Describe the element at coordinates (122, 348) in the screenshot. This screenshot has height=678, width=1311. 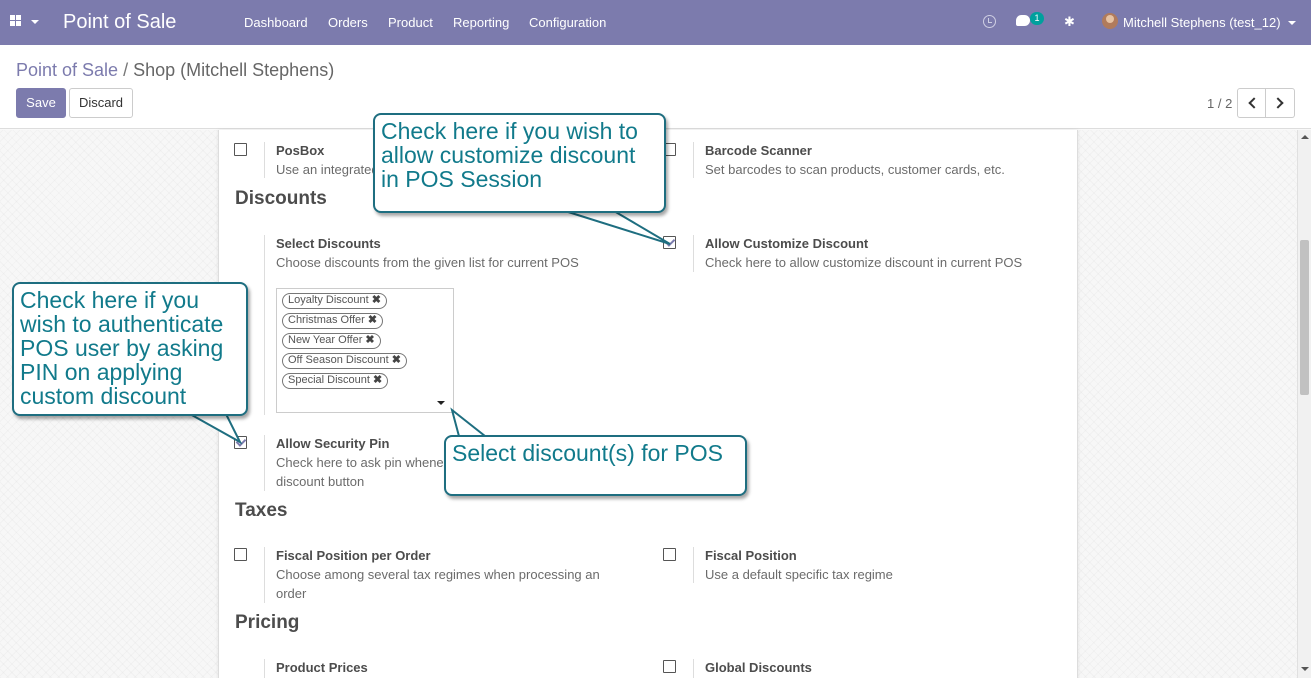
I see `callout-line: POS user by asking` at that location.